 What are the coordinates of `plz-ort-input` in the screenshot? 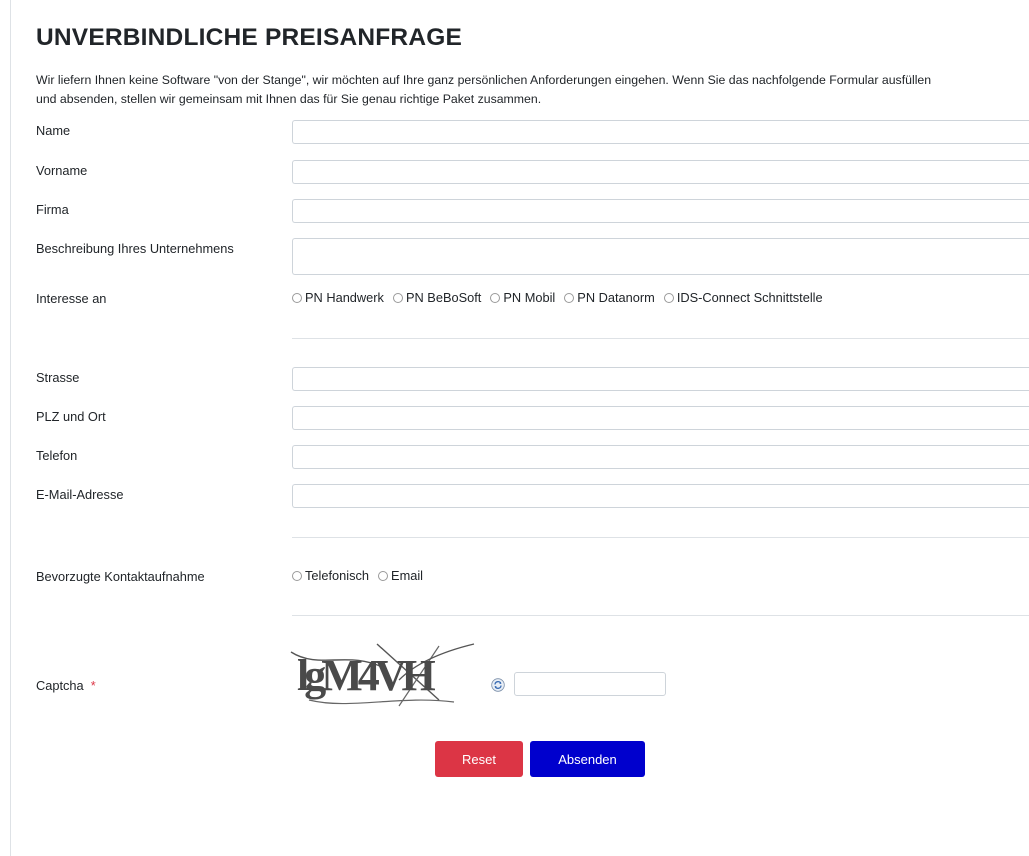 It's located at (660, 418).